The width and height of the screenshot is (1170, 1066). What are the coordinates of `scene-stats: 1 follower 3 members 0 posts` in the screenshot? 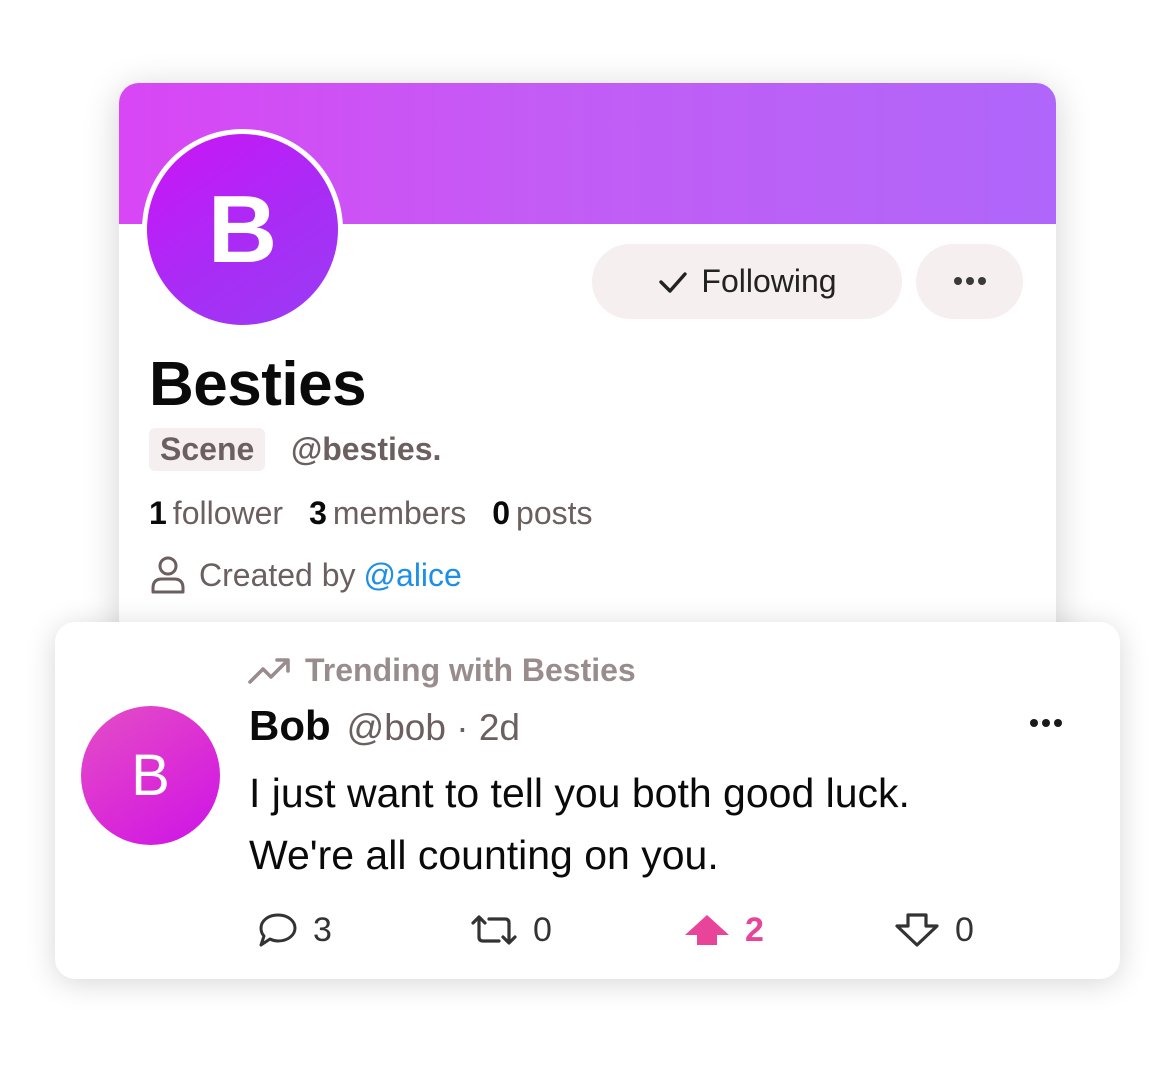 It's located at (371, 513).